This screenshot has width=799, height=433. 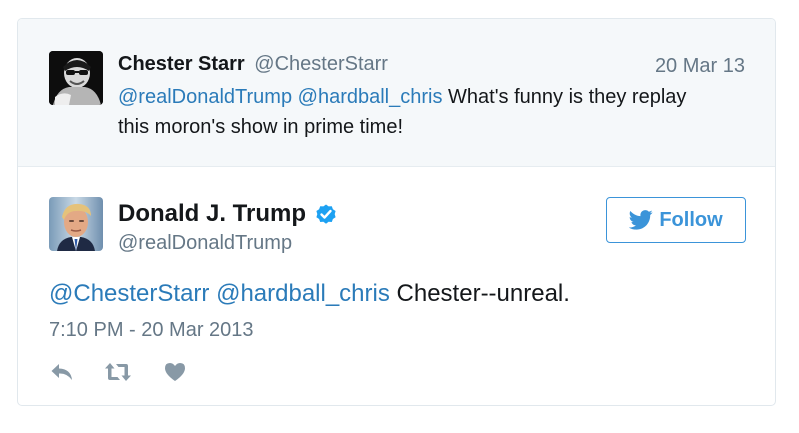 What do you see at coordinates (151, 330) in the screenshot?
I see `tweet-timestamp: 7:10 PM - 20 Mar 2013` at bounding box center [151, 330].